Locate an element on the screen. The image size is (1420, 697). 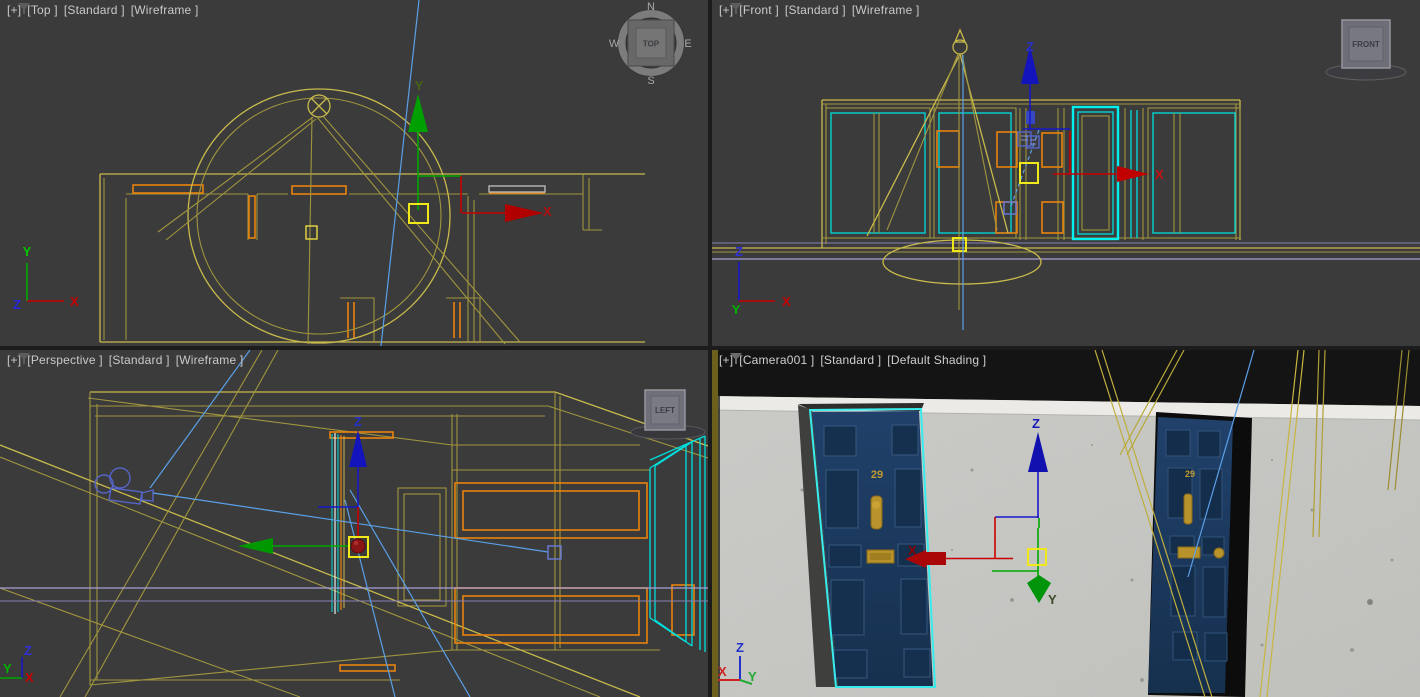
cyan-door-frame is located at coordinates (677, 543).